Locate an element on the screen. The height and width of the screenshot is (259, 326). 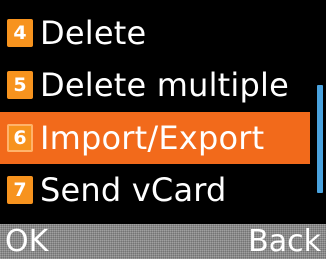
scrollbar-track is located at coordinates (320, 112).